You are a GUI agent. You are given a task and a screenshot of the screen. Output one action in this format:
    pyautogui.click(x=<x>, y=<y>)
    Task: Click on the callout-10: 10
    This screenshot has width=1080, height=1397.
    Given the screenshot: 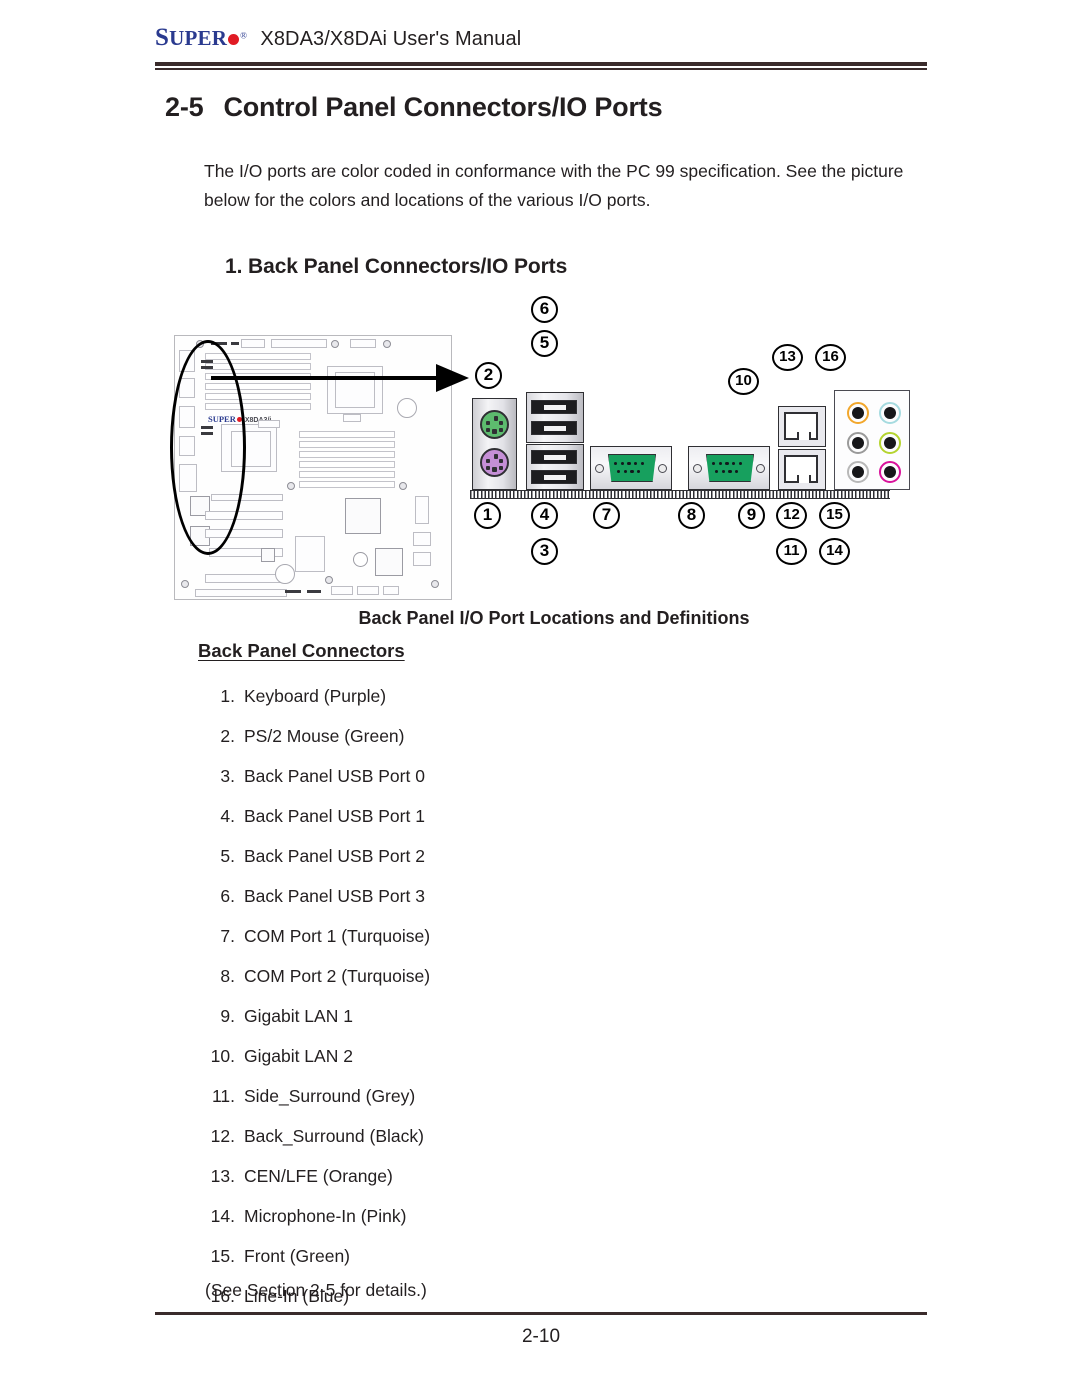 What is the action you would take?
    pyautogui.click(x=743, y=381)
    